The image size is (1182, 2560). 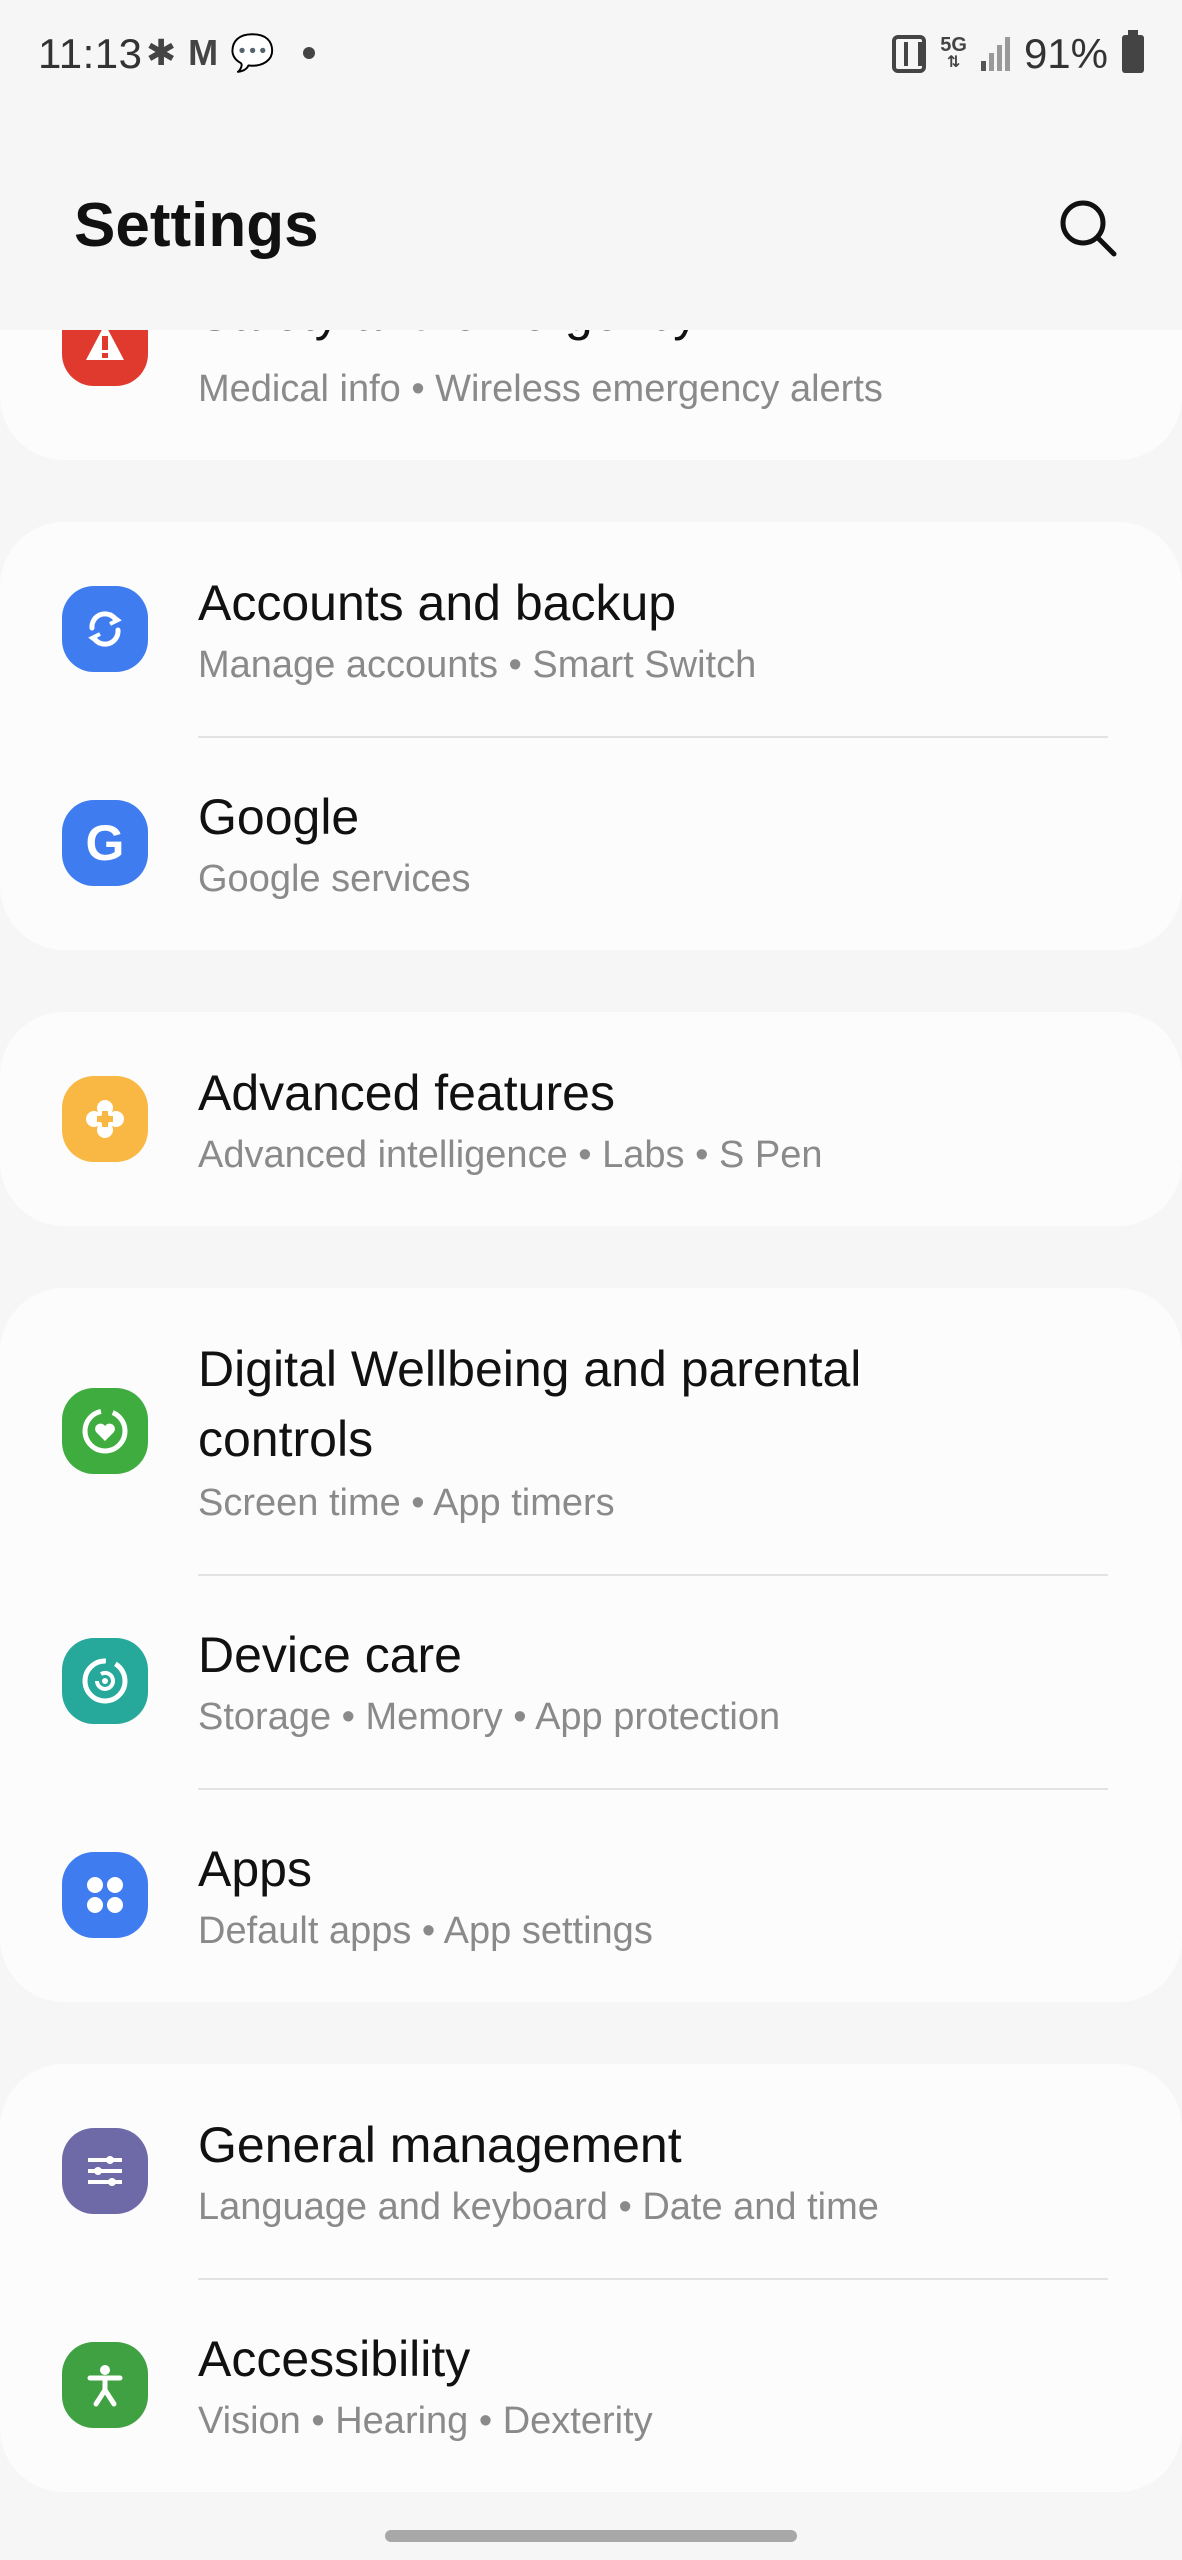 What do you see at coordinates (255, 1869) in the screenshot?
I see `settings-item-title: Apps` at bounding box center [255, 1869].